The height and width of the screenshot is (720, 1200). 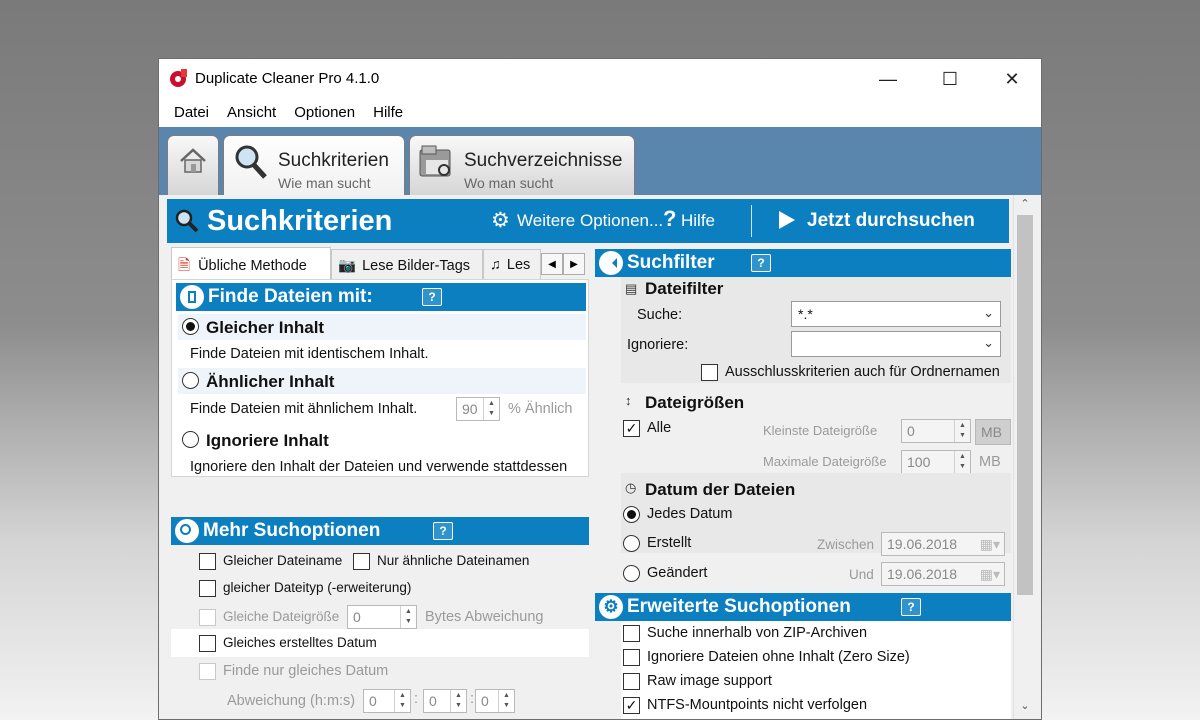 I want to click on kleinste-value: 0, so click(x=911, y=431).